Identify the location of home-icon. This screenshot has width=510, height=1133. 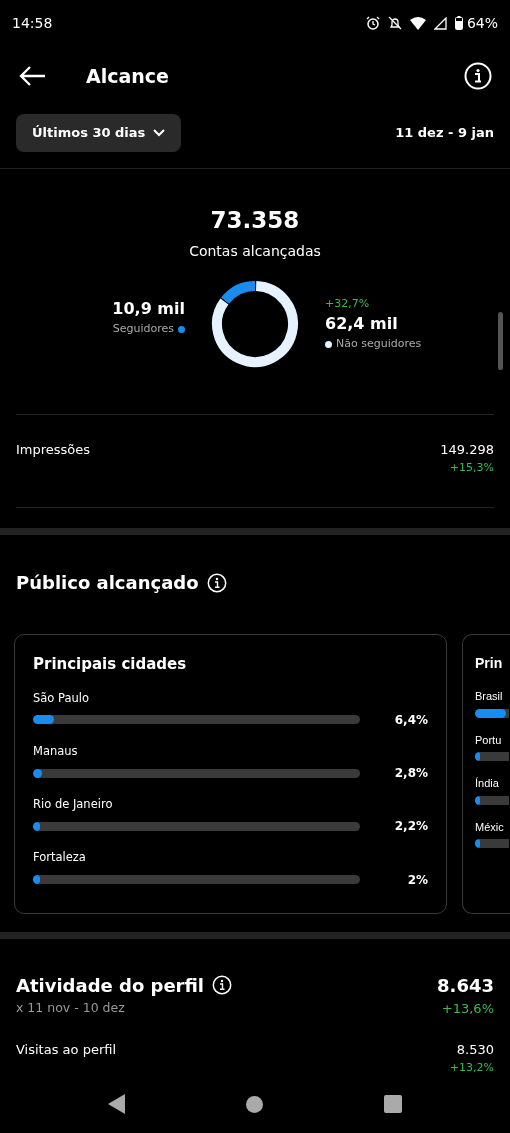
(255, 1104).